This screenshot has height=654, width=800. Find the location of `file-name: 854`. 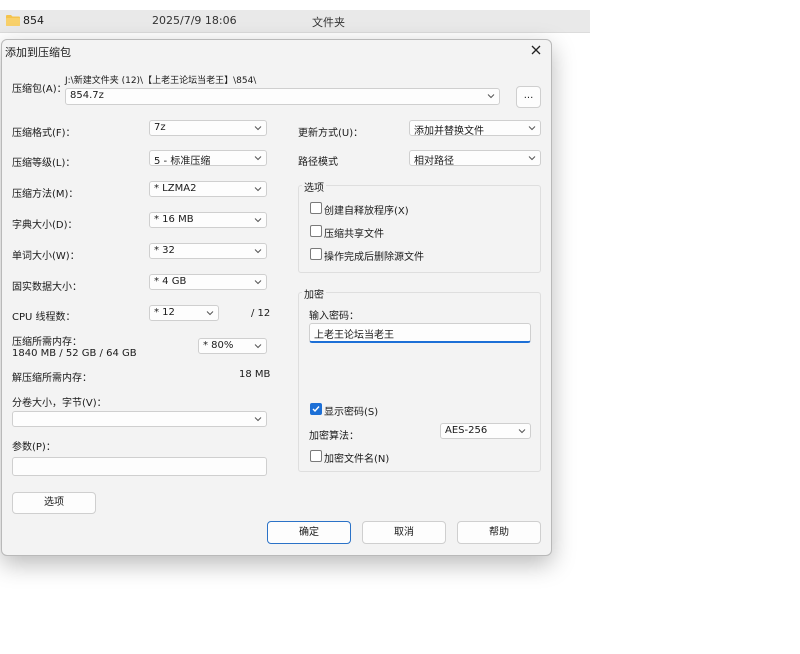

file-name: 854 is located at coordinates (33, 20).